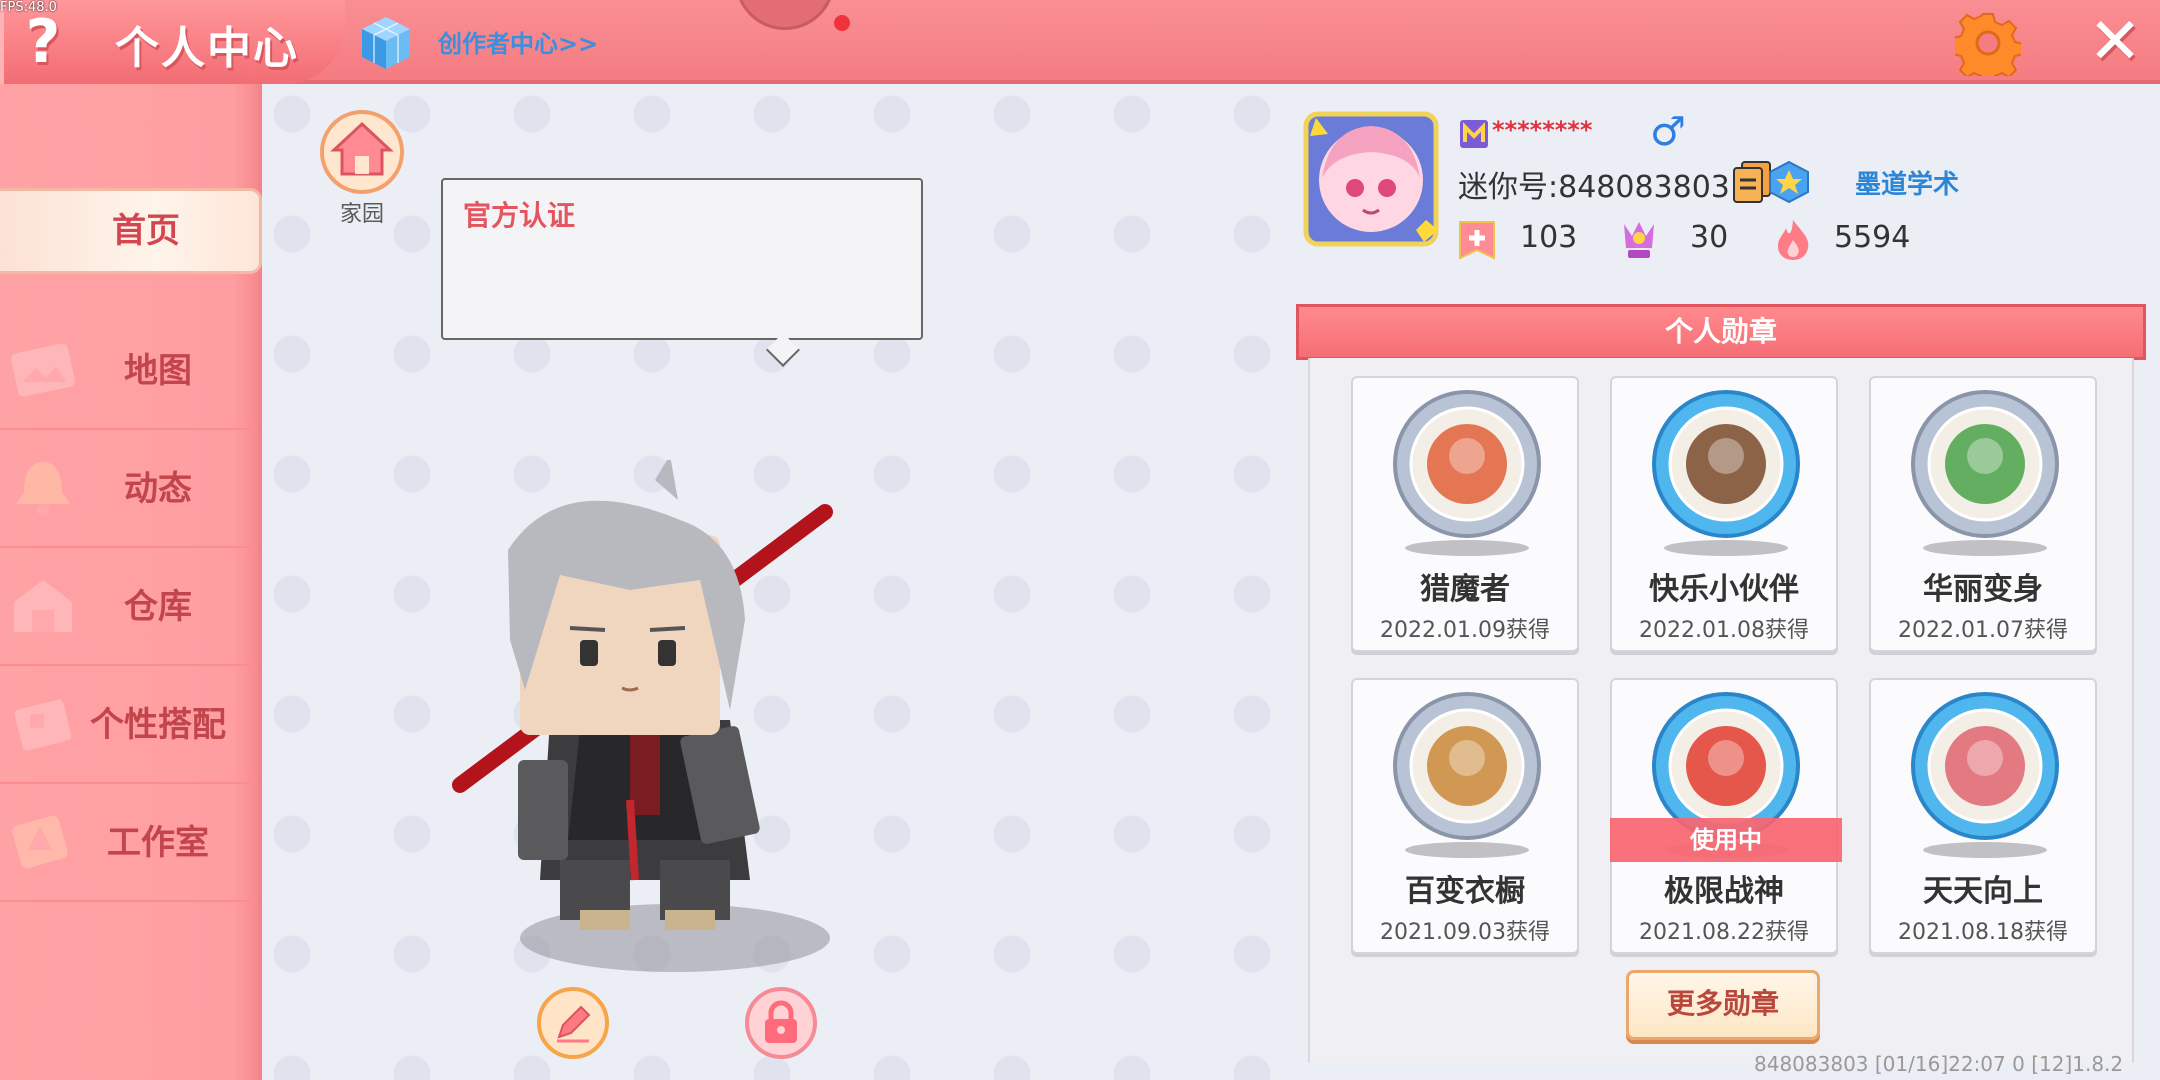 This screenshot has width=2160, height=1080. What do you see at coordinates (1726, 816) in the screenshot?
I see `medal-card: 使用中极限战神 2021.08.22获得` at bounding box center [1726, 816].